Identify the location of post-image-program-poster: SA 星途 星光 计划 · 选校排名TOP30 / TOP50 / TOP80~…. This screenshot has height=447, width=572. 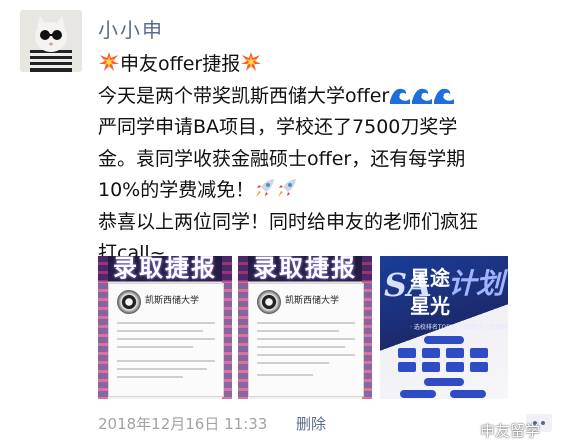
(444, 327).